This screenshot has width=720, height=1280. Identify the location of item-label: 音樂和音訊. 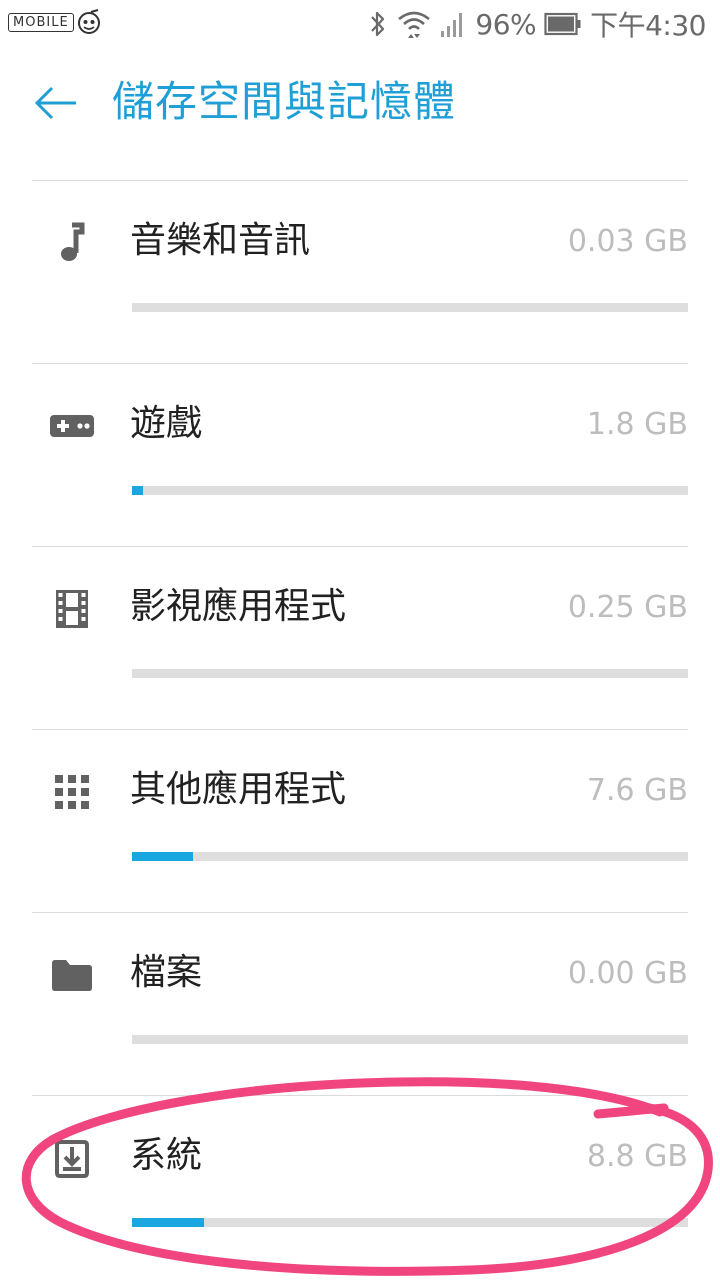
(220, 240).